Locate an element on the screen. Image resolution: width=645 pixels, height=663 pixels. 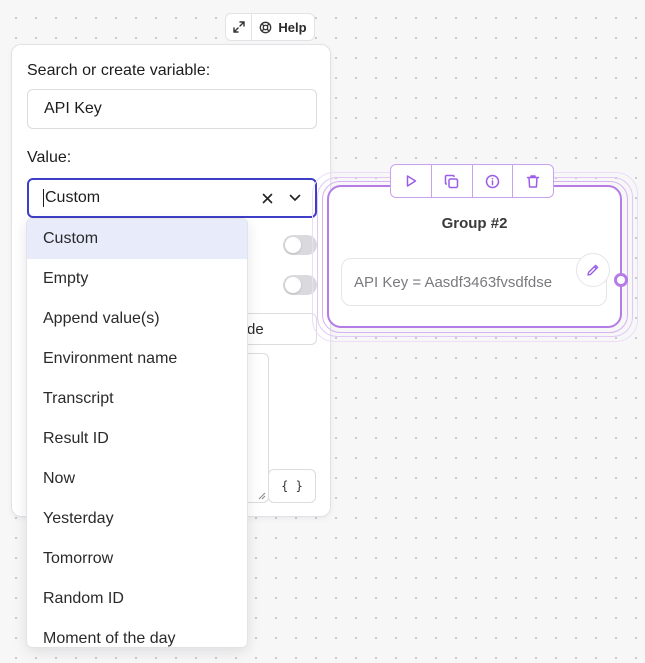
dropdown-option: Tomorrow is located at coordinates (137, 559).